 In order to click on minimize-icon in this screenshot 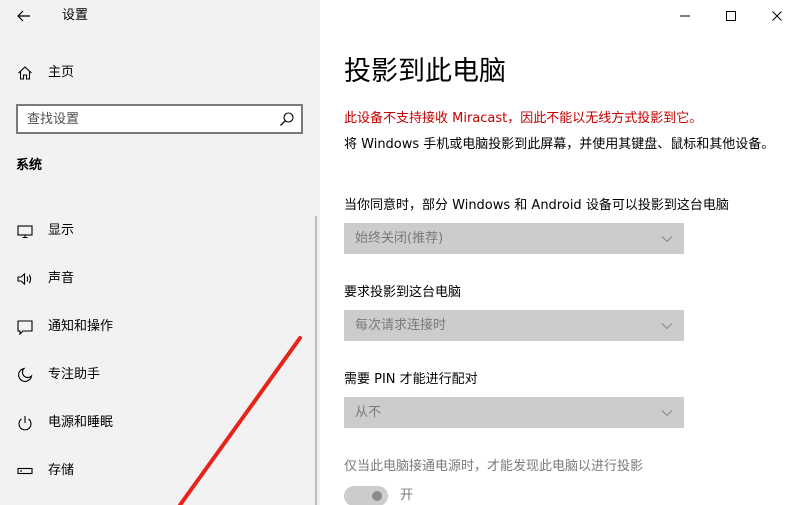, I will do `click(685, 16)`.